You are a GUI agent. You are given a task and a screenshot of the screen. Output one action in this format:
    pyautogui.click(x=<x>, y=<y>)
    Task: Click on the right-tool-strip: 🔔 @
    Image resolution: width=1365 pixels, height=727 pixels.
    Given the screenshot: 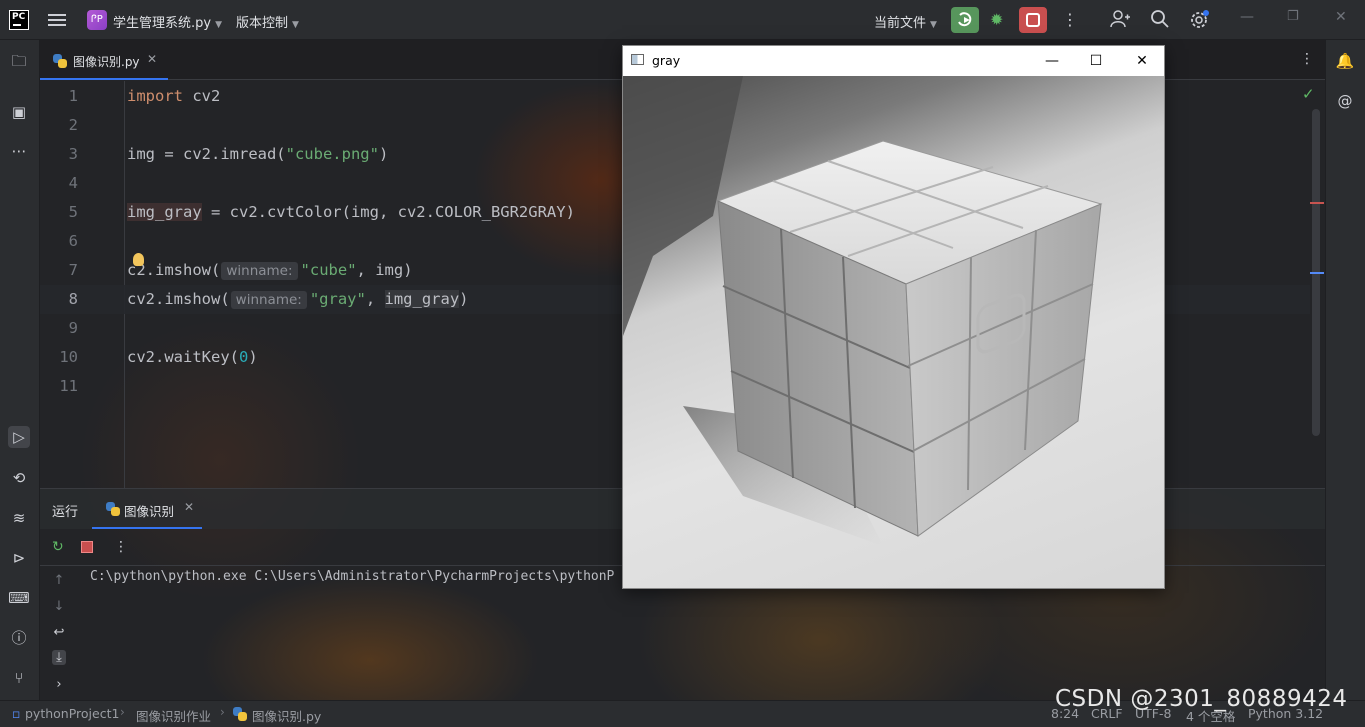 What is the action you would take?
    pyautogui.click(x=1345, y=370)
    